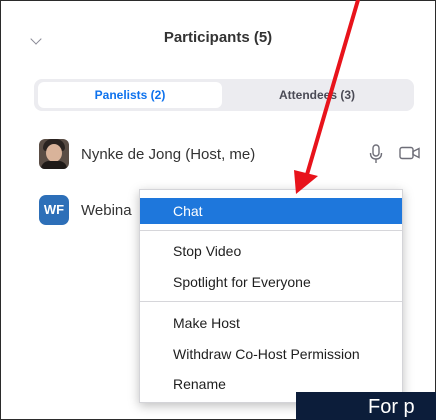  Describe the element at coordinates (327, 97) in the screenshot. I see `annotation-arrow-icon` at that location.